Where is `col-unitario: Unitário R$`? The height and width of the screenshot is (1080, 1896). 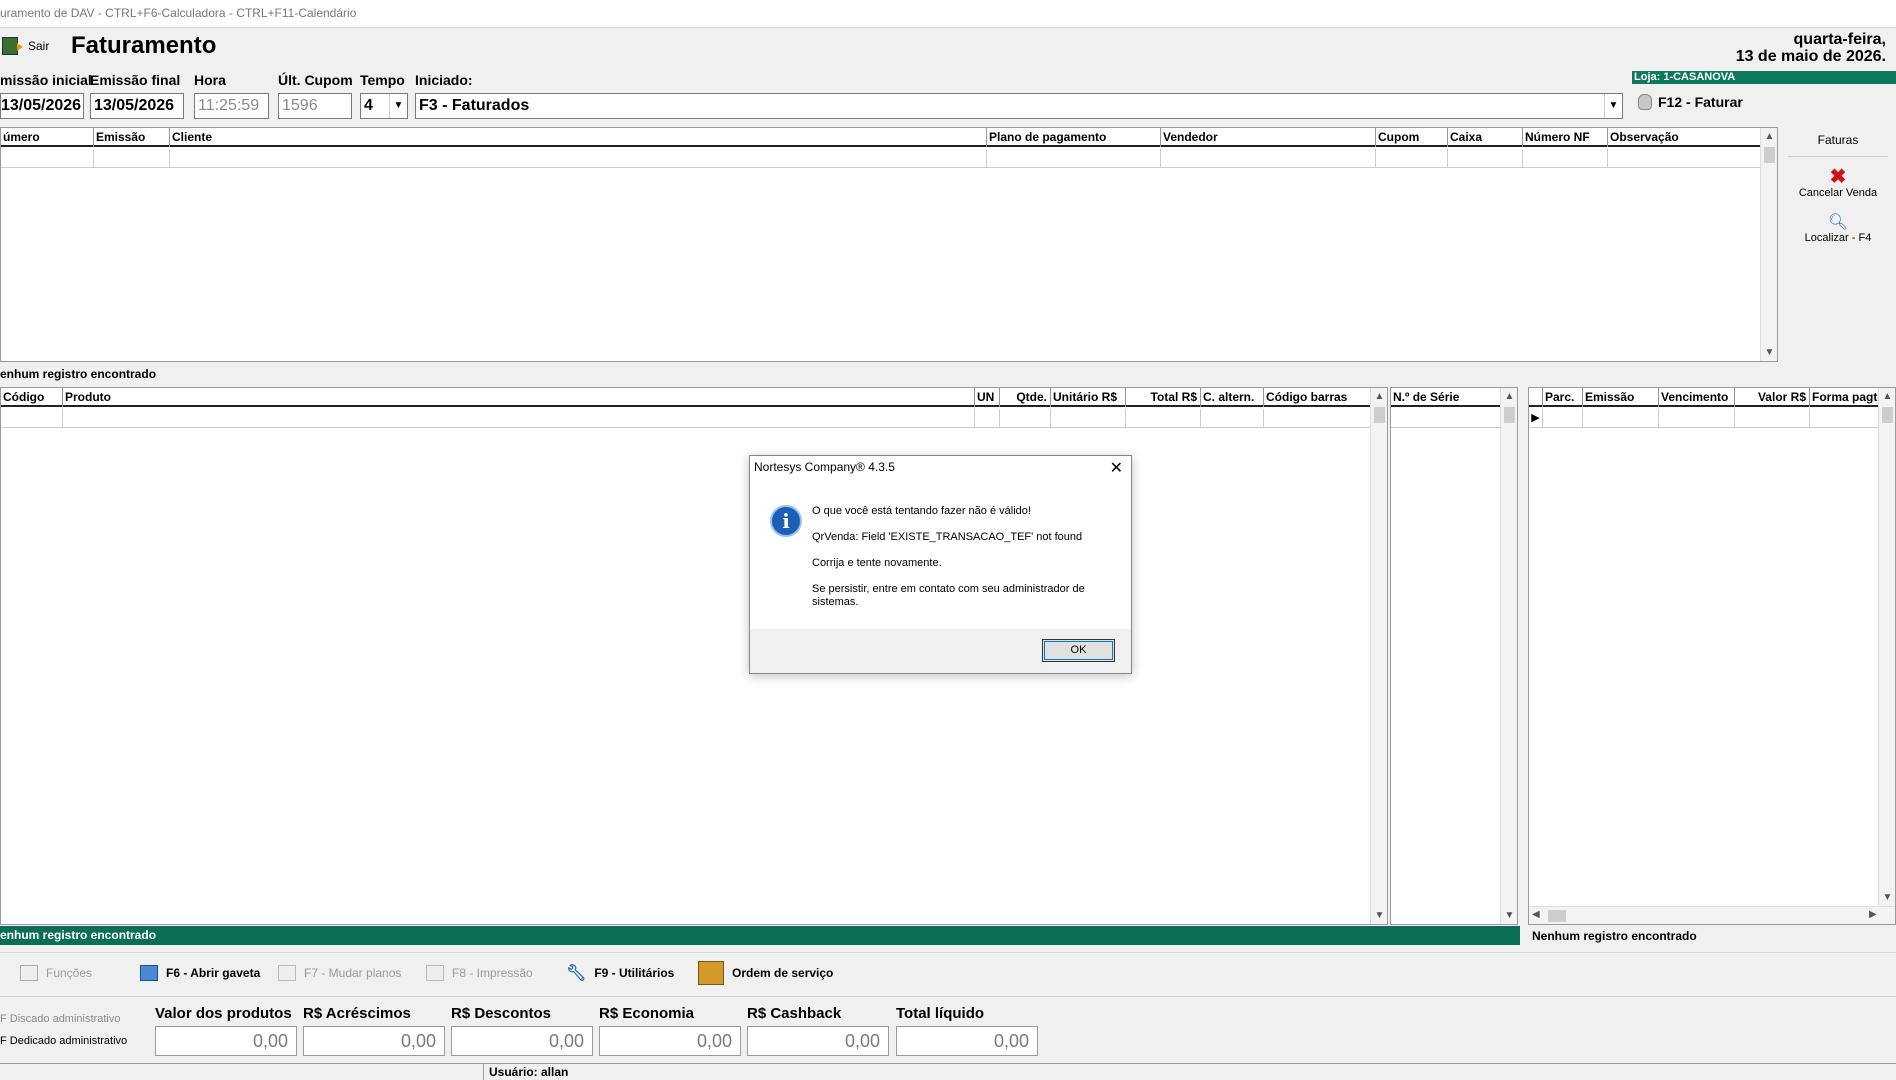
col-unitario: Unitário R$ is located at coordinates (1088, 397).